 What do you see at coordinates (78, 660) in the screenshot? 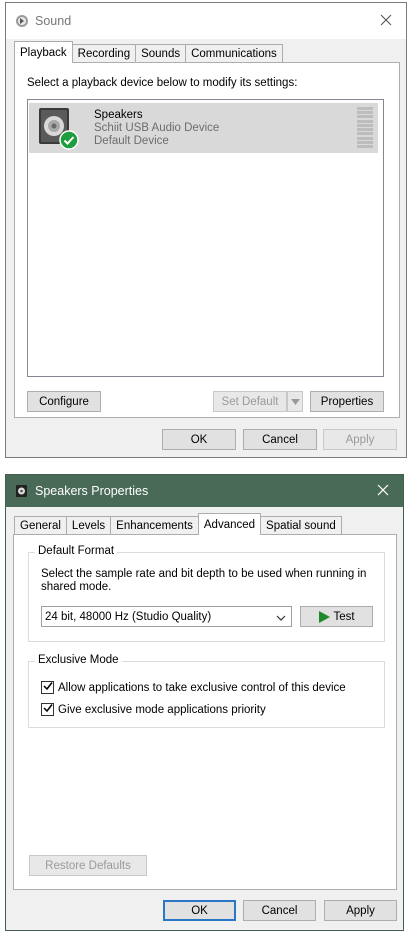
I see `exclusive-mode-label: Exclusive Mode` at bounding box center [78, 660].